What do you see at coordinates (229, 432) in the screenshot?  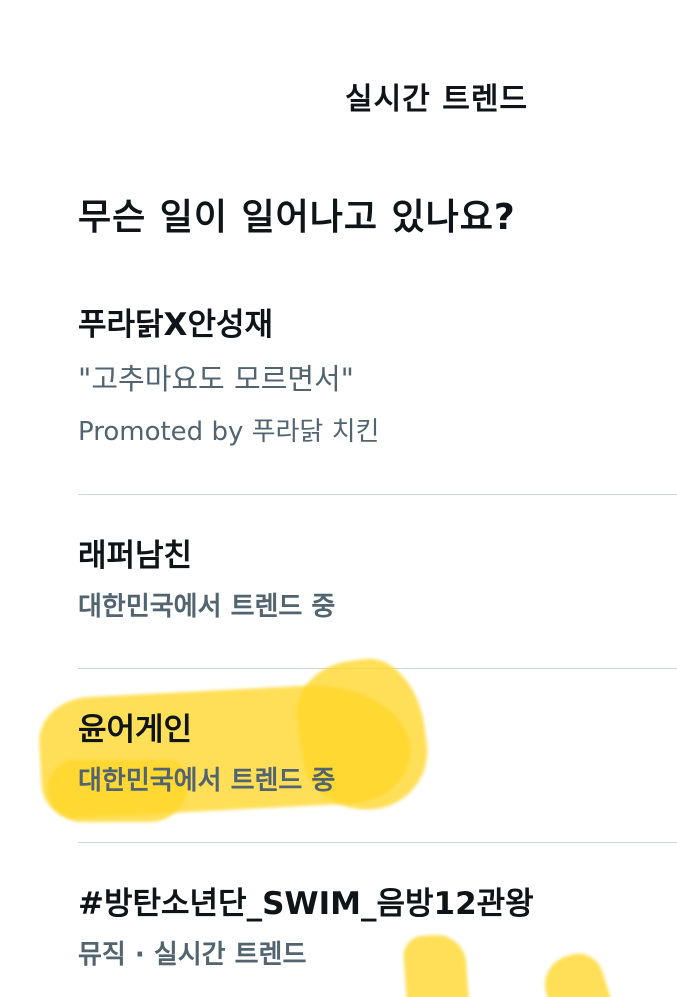 I see `trend-promoted-label: Promoted by 푸라닭 치킨` at bounding box center [229, 432].